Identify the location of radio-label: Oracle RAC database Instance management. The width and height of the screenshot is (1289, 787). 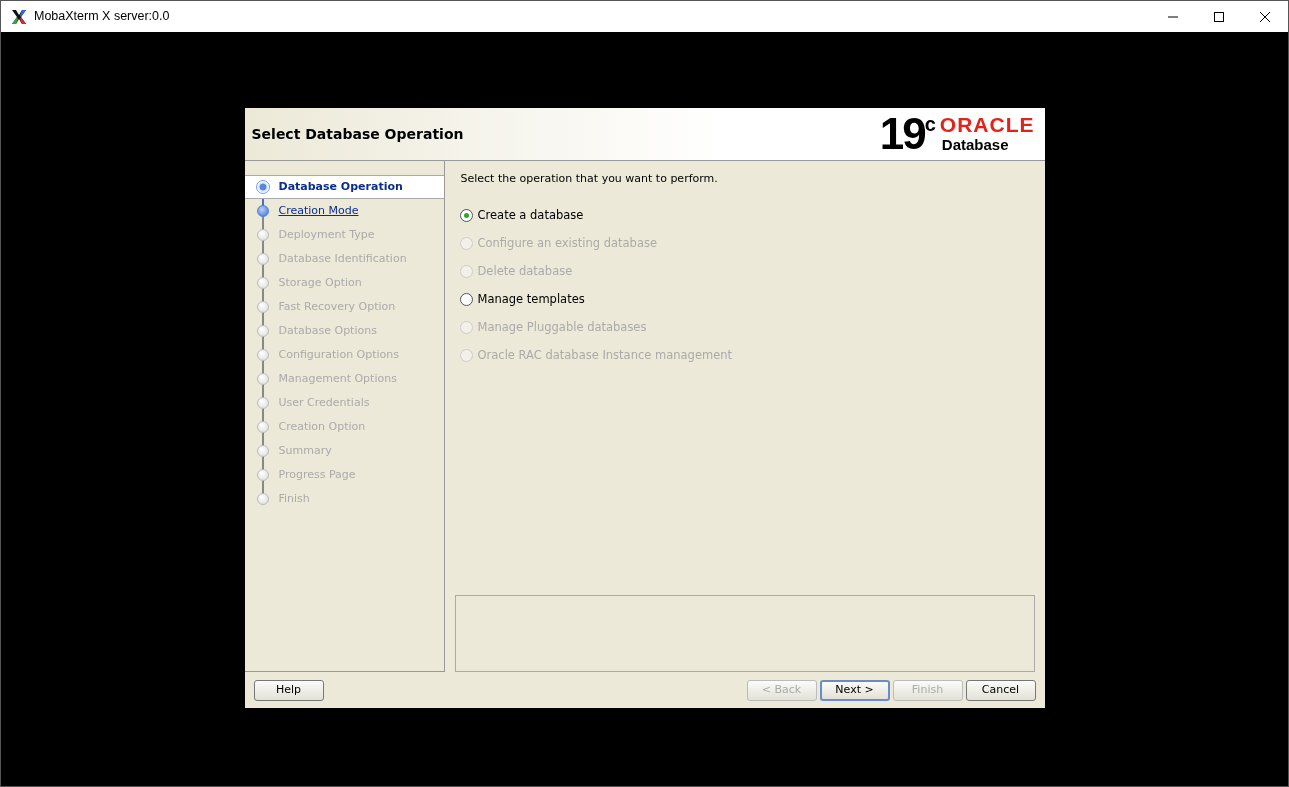
(605, 355).